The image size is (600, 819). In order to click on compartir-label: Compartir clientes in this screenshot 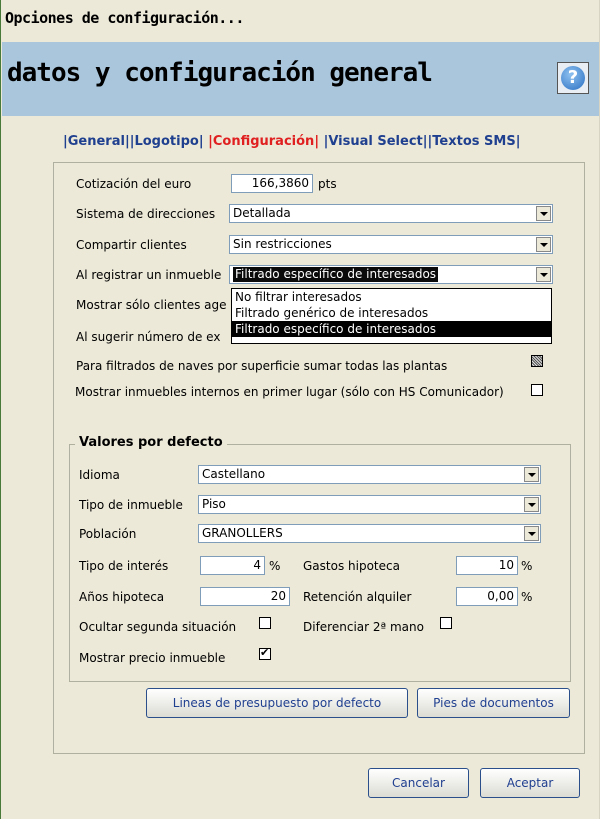, I will do `click(131, 245)`.